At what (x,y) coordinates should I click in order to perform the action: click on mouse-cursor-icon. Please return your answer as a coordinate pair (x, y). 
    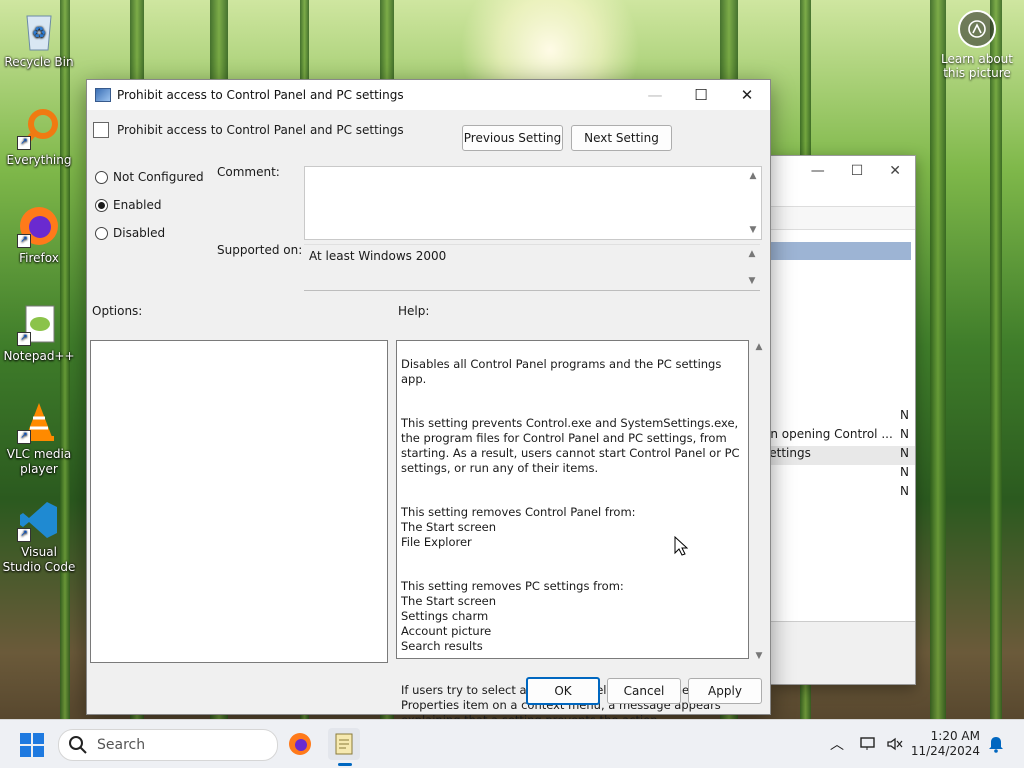
    Looking at the image, I should click on (681, 546).